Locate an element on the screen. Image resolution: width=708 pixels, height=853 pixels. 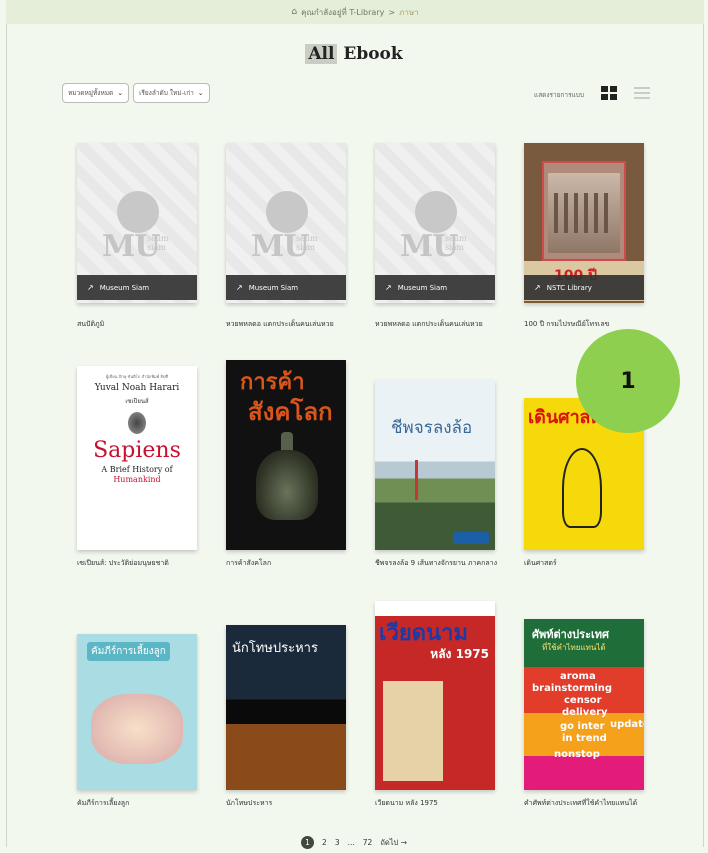
sort-select-value: เรียงลำดับ ใหม่-เก่า is located at coordinates (166, 93).